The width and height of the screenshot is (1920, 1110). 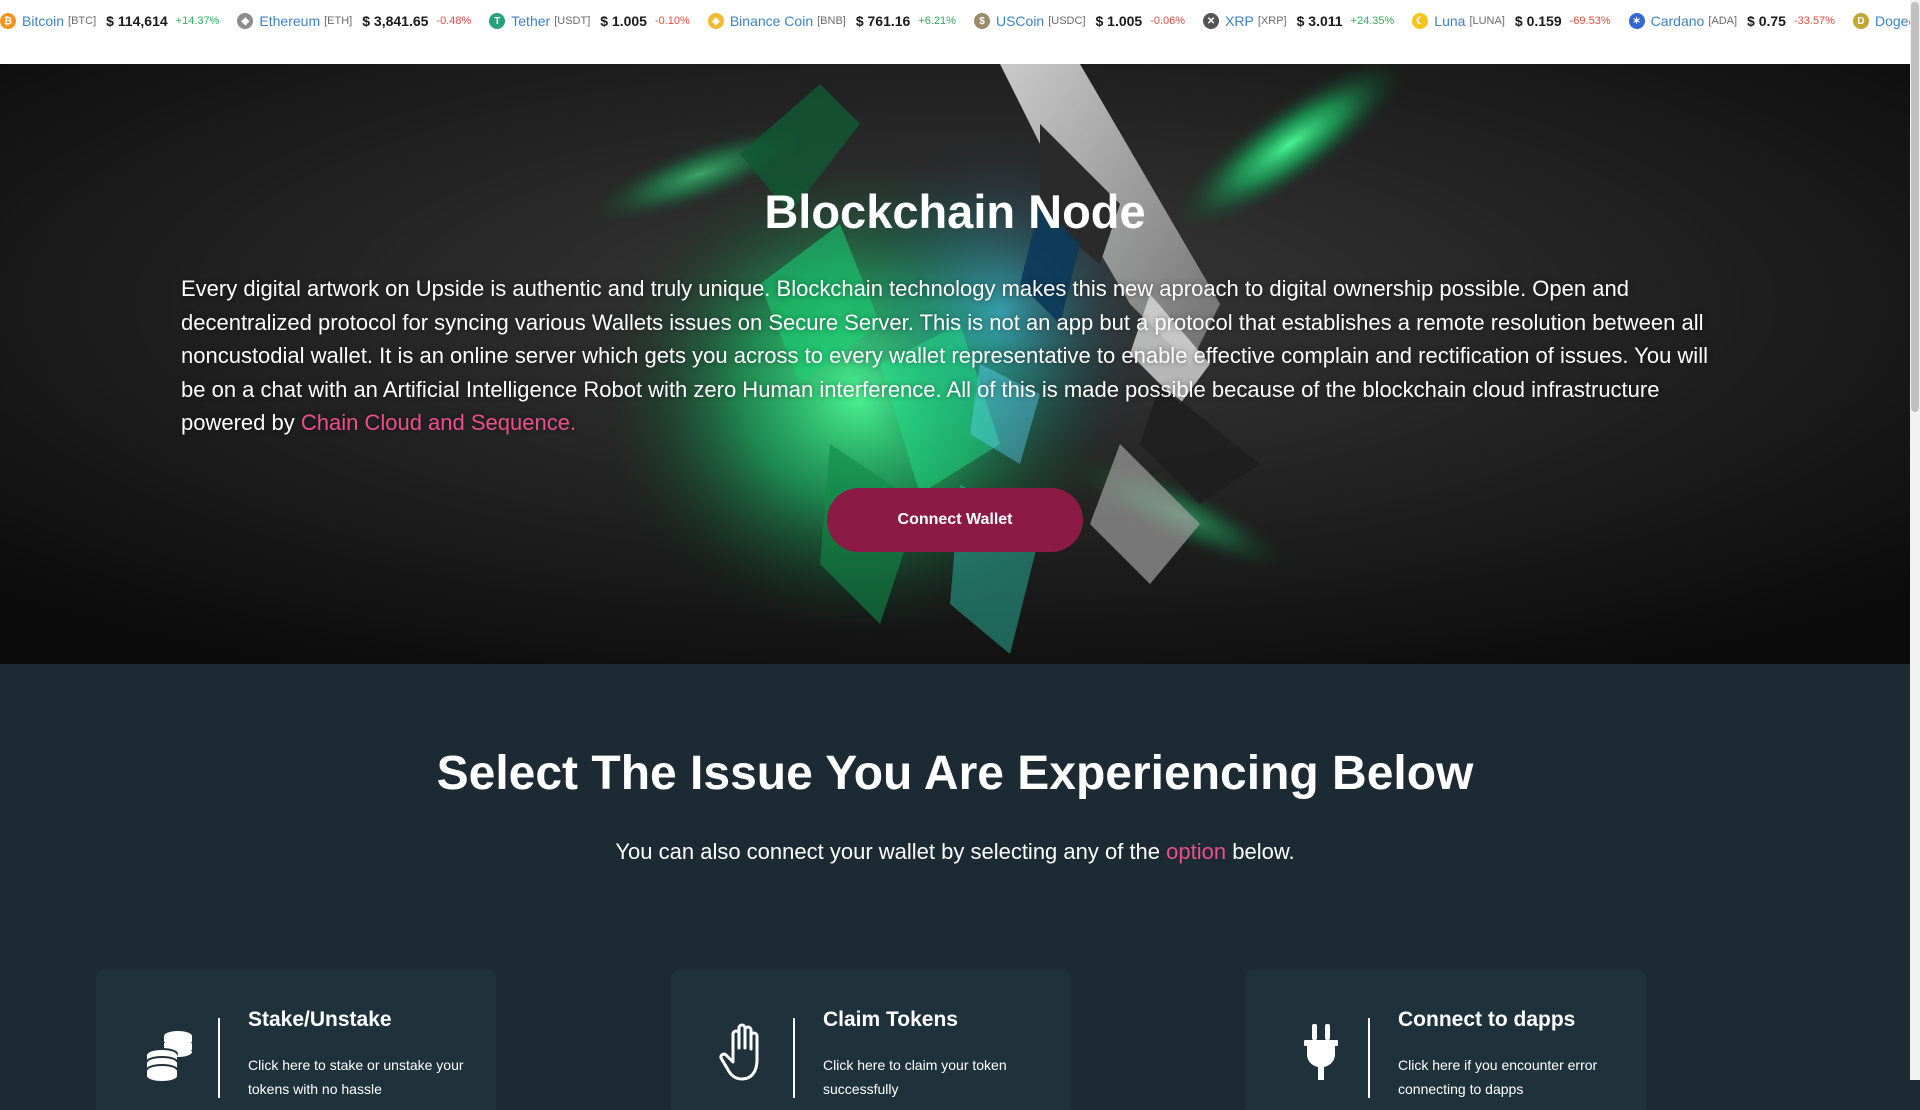 I want to click on ticker-item: $ USCoin [USDC] $ 1.005 -0.06%, so click(x=1079, y=21).